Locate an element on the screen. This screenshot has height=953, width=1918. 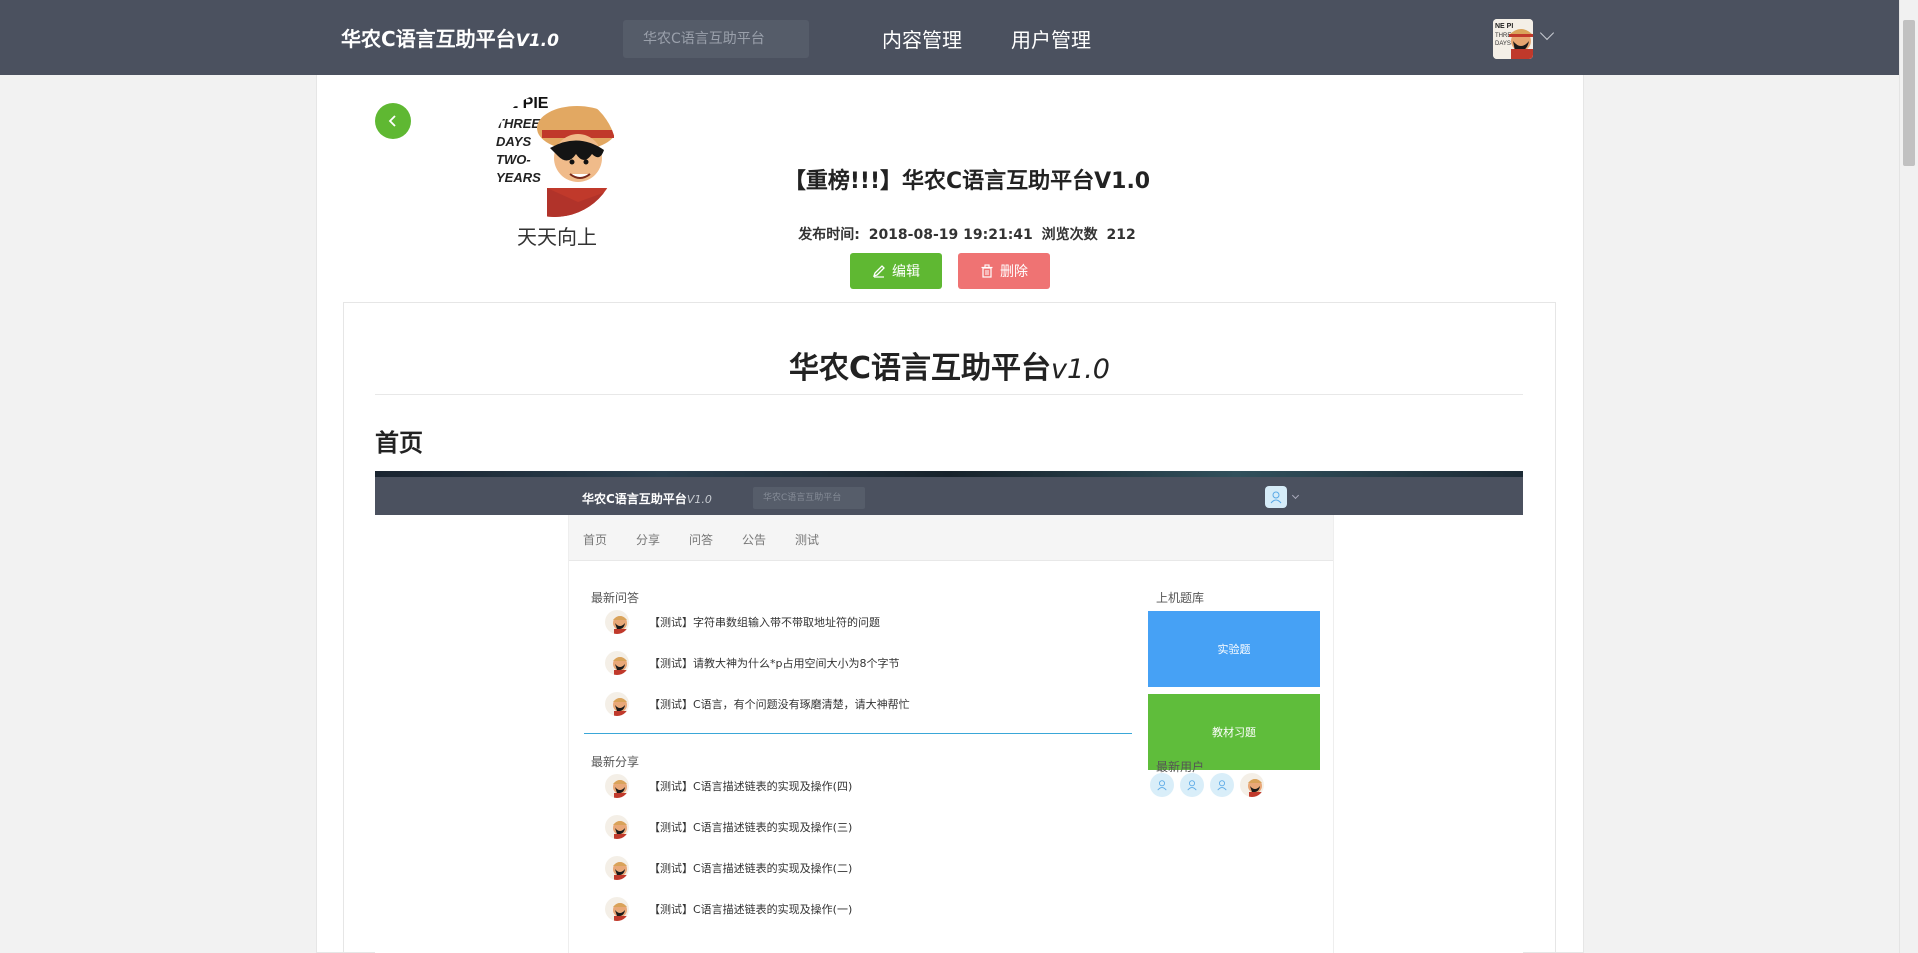
list-item-text: 【测试】字符串数组输入带不带取地址符的问题 is located at coordinates (764, 622).